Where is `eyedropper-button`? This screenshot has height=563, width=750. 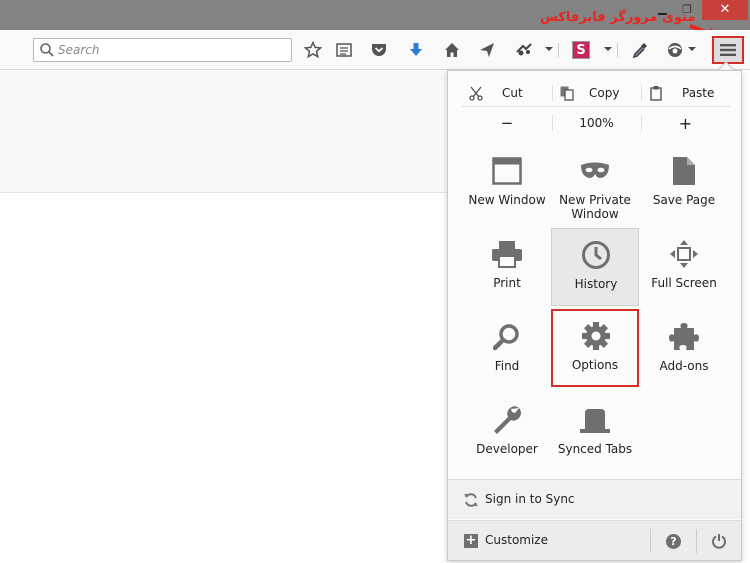
eyedropper-button is located at coordinates (640, 50).